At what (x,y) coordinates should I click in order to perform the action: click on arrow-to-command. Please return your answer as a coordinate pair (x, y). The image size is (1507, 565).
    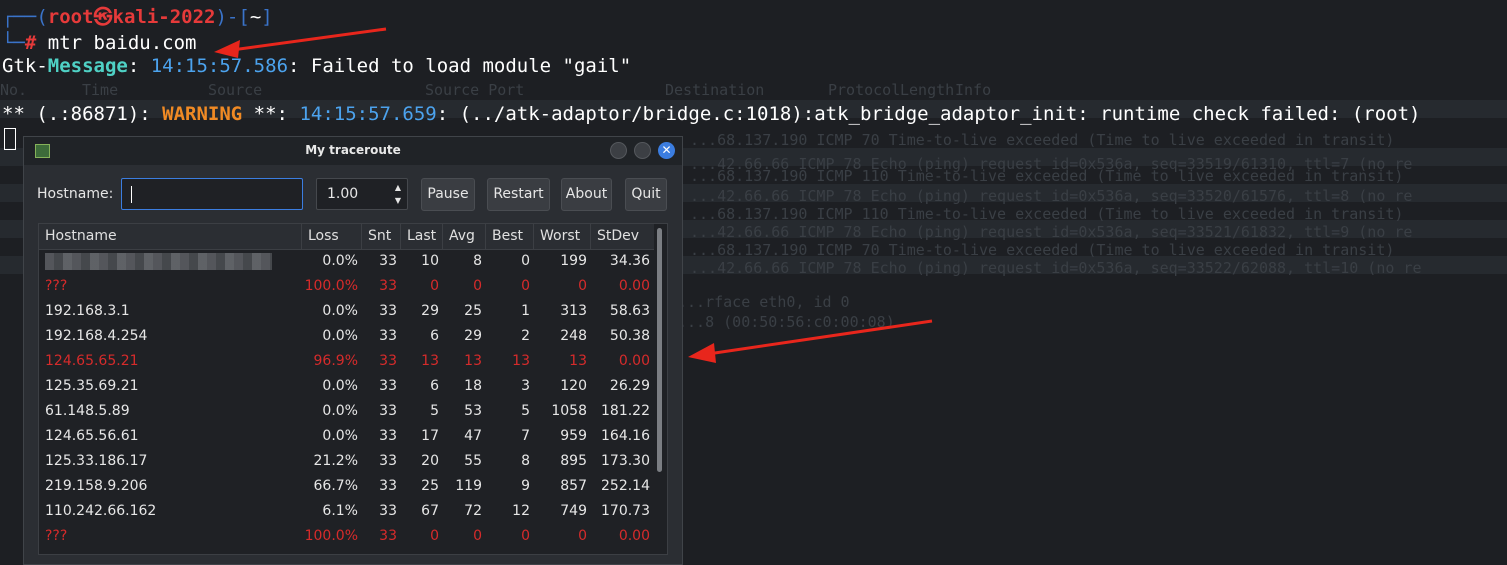
    Looking at the image, I should click on (300, 42).